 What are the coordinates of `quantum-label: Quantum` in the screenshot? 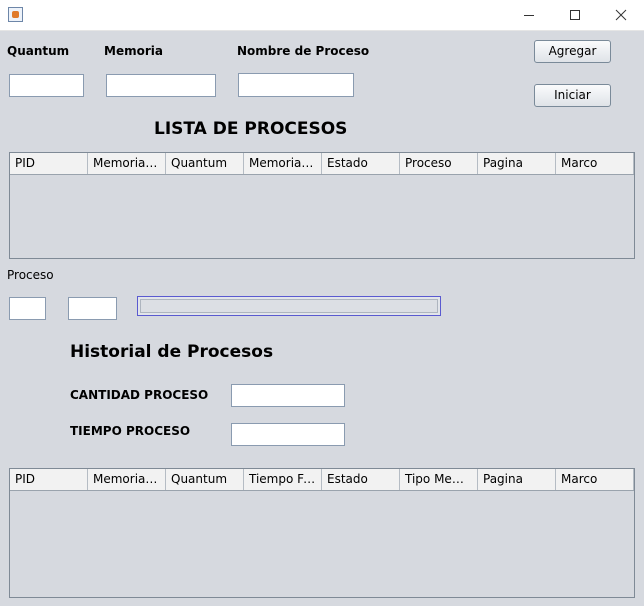 It's located at (38, 51).